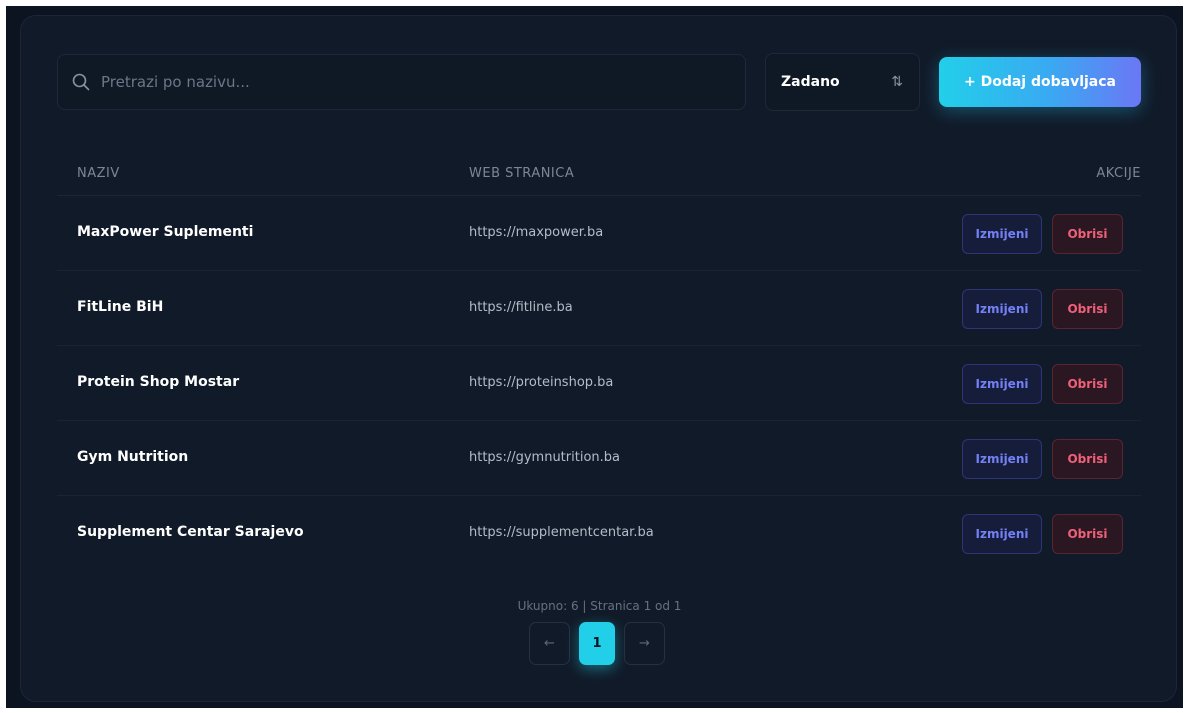 The width and height of the screenshot is (1189, 713). What do you see at coordinates (810, 82) in the screenshot?
I see `sort-label: Zadano` at bounding box center [810, 82].